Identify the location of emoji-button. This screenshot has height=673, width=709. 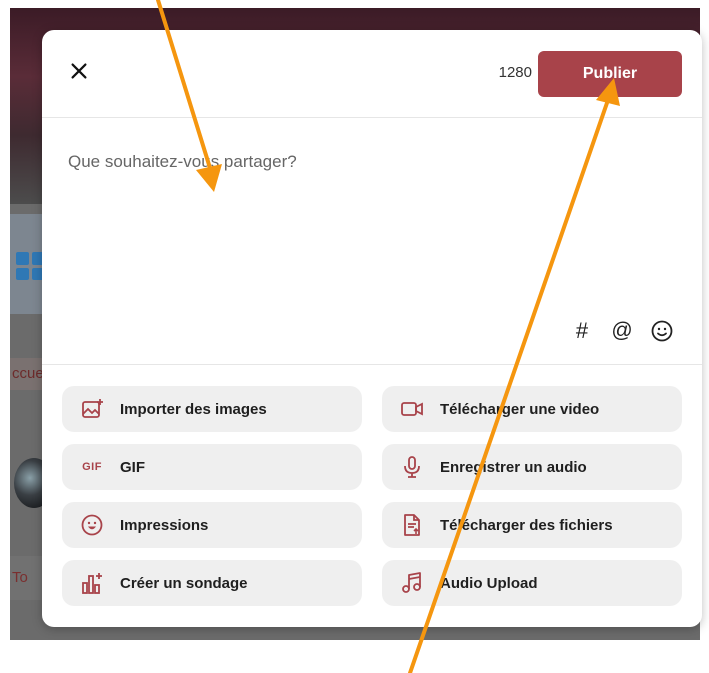
(662, 331).